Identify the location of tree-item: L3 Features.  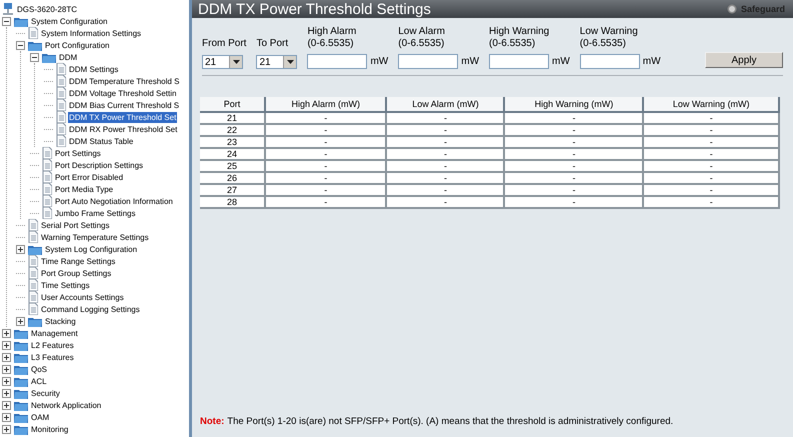
(52, 357).